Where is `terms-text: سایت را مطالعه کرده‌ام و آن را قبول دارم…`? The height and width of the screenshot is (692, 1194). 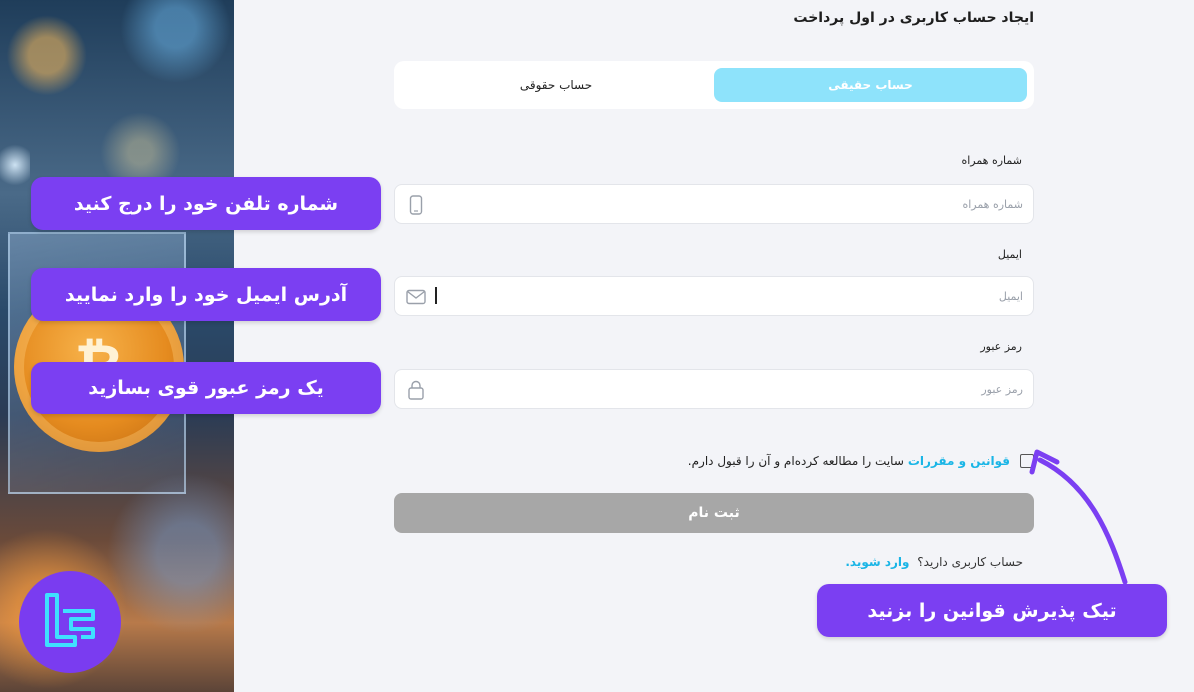 terms-text: سایت را مطالعه کرده‌ام و آن را قبول دارم… is located at coordinates (795, 461).